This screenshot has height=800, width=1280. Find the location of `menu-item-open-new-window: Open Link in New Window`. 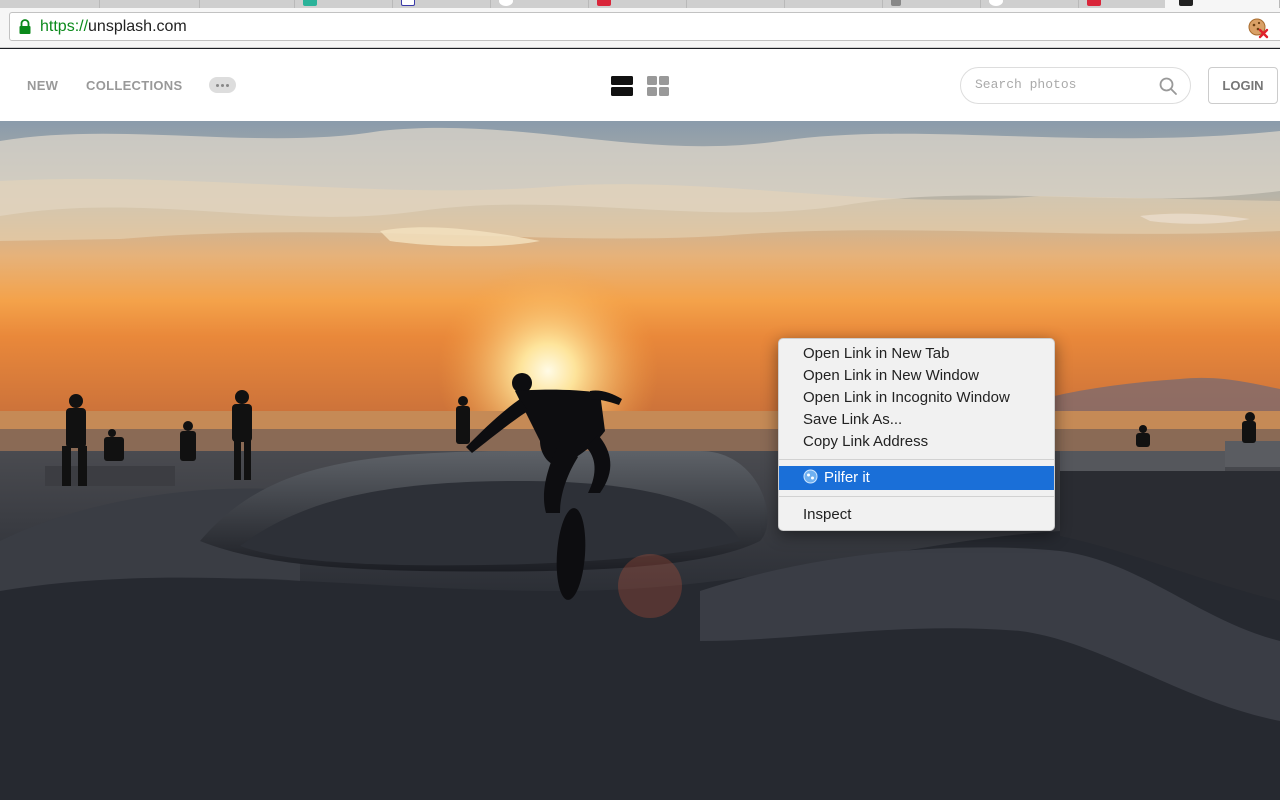

menu-item-open-new-window: Open Link in New Window is located at coordinates (916, 376).